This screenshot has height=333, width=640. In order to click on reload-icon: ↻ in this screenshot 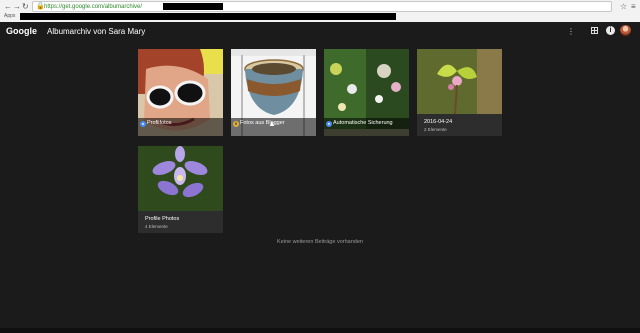, I will do `click(25, 6)`.